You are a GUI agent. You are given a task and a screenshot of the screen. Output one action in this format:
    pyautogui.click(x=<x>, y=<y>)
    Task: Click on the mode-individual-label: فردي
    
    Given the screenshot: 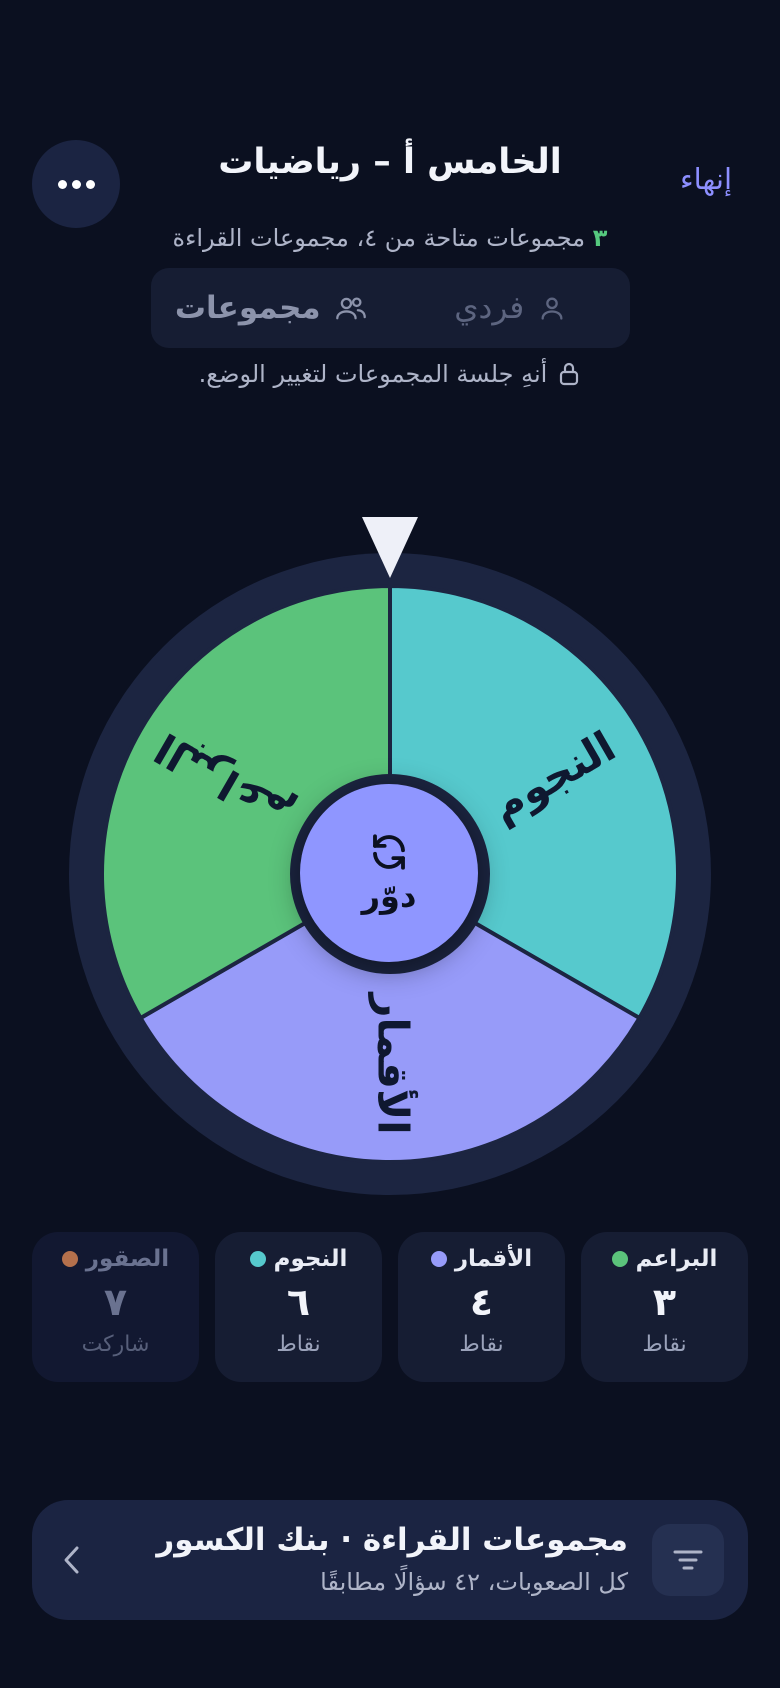 What is the action you would take?
    pyautogui.click(x=489, y=308)
    